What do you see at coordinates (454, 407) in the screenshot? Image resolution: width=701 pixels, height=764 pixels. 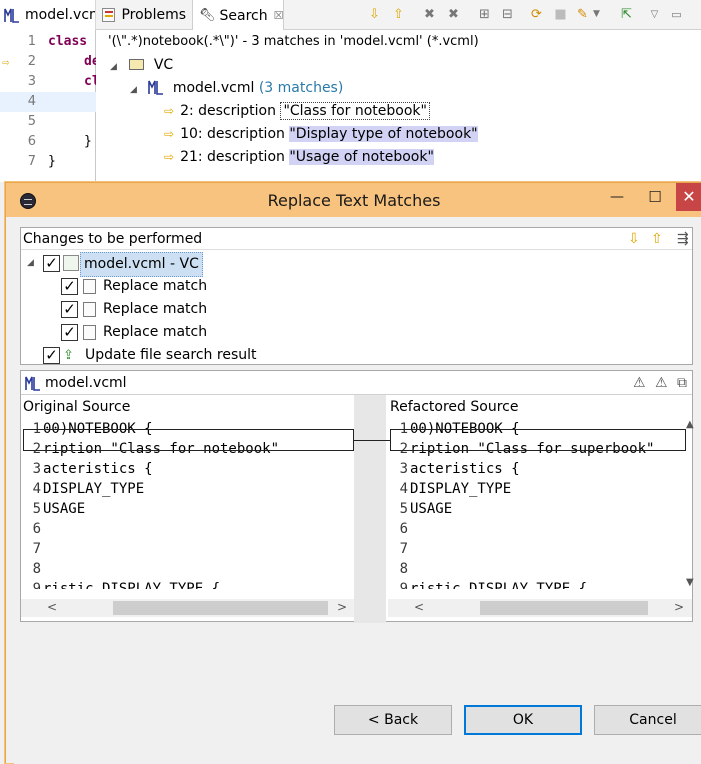 I see `refactored-source-label: Refactored Source` at bounding box center [454, 407].